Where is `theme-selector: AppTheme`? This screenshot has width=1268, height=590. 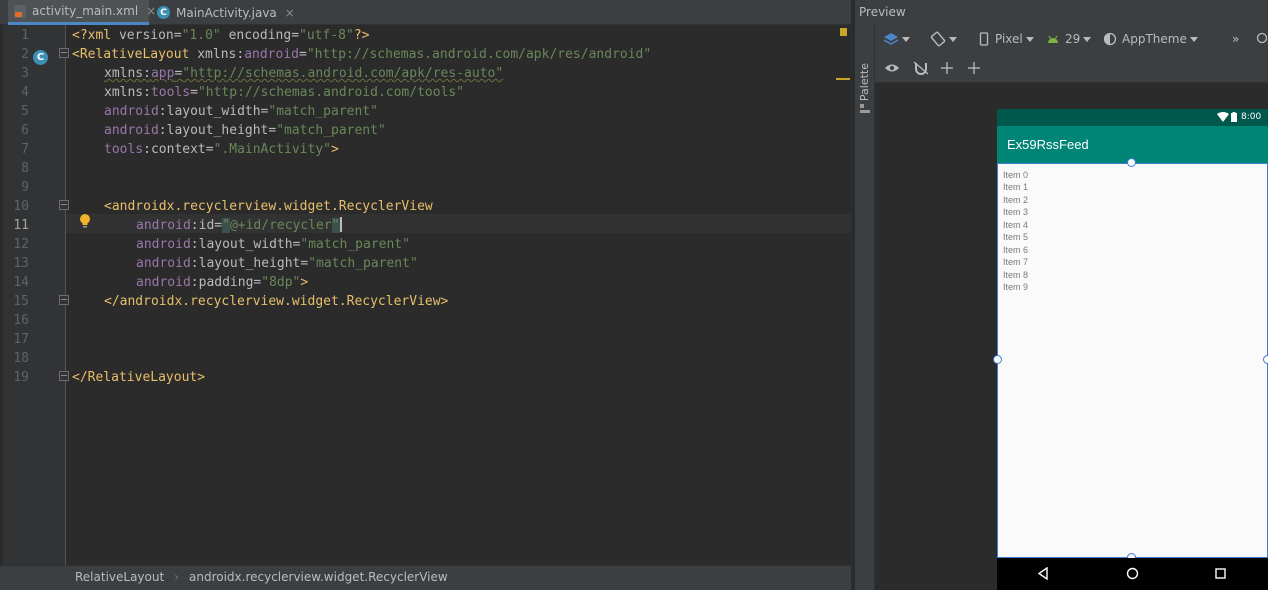 theme-selector: AppTheme is located at coordinates (1150, 39).